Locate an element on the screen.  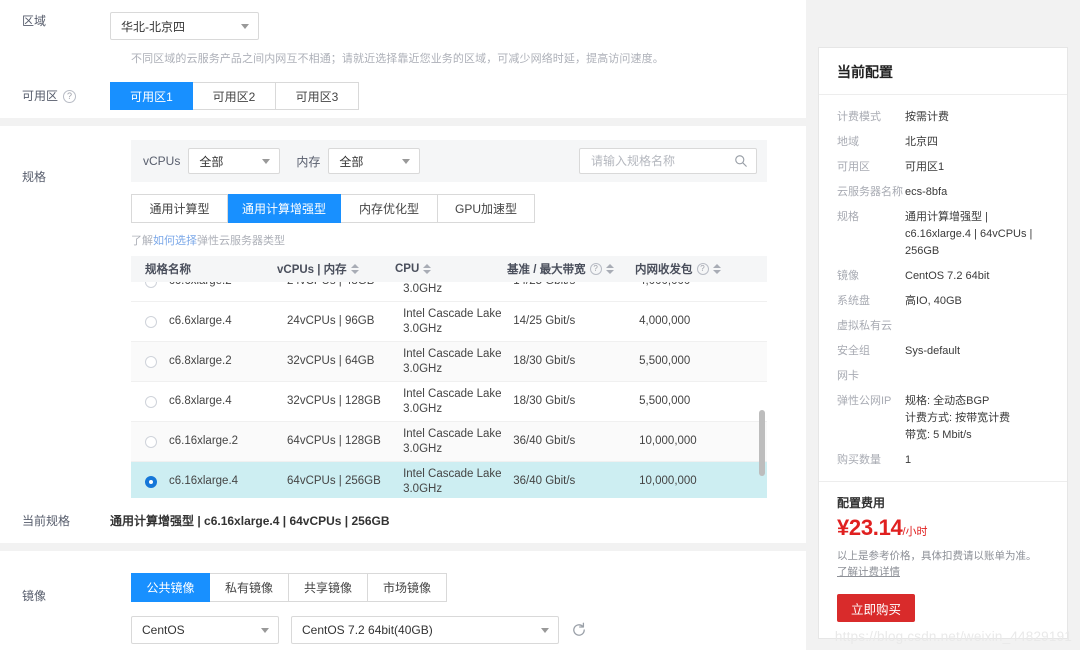
config-item-region: 地域 北京四 is located at coordinates (943, 142).